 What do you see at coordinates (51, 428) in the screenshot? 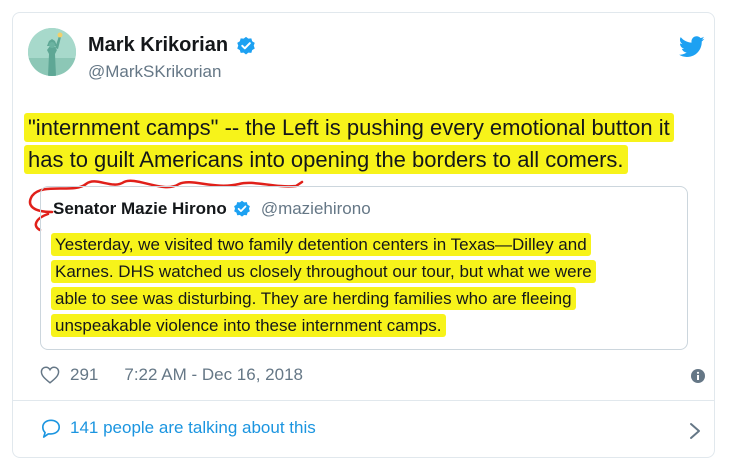
I see `reply-bubble-icon` at bounding box center [51, 428].